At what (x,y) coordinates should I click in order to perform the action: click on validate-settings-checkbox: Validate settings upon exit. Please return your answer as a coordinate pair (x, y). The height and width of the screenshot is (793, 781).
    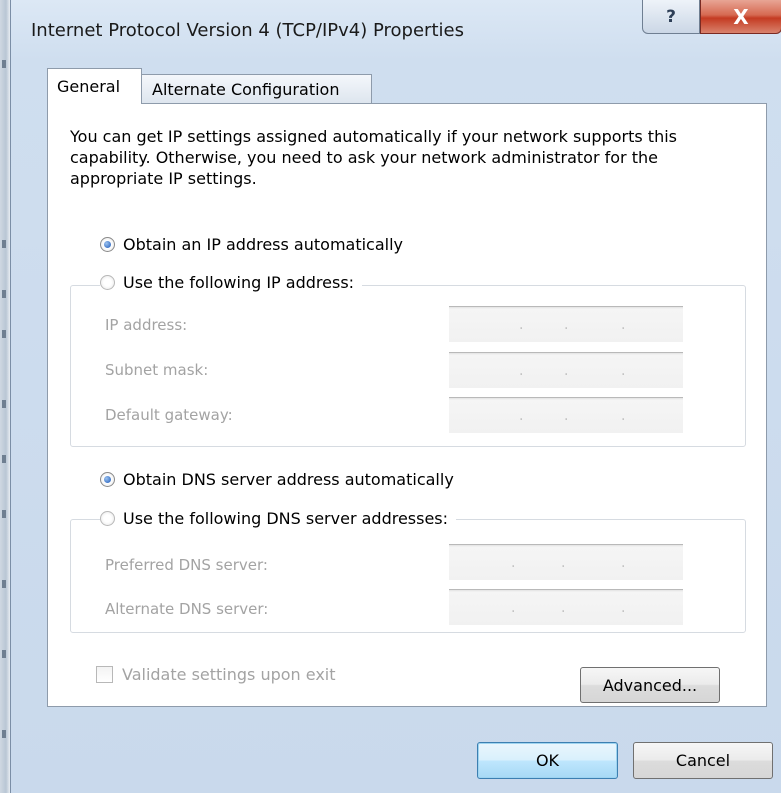
    Looking at the image, I should click on (216, 674).